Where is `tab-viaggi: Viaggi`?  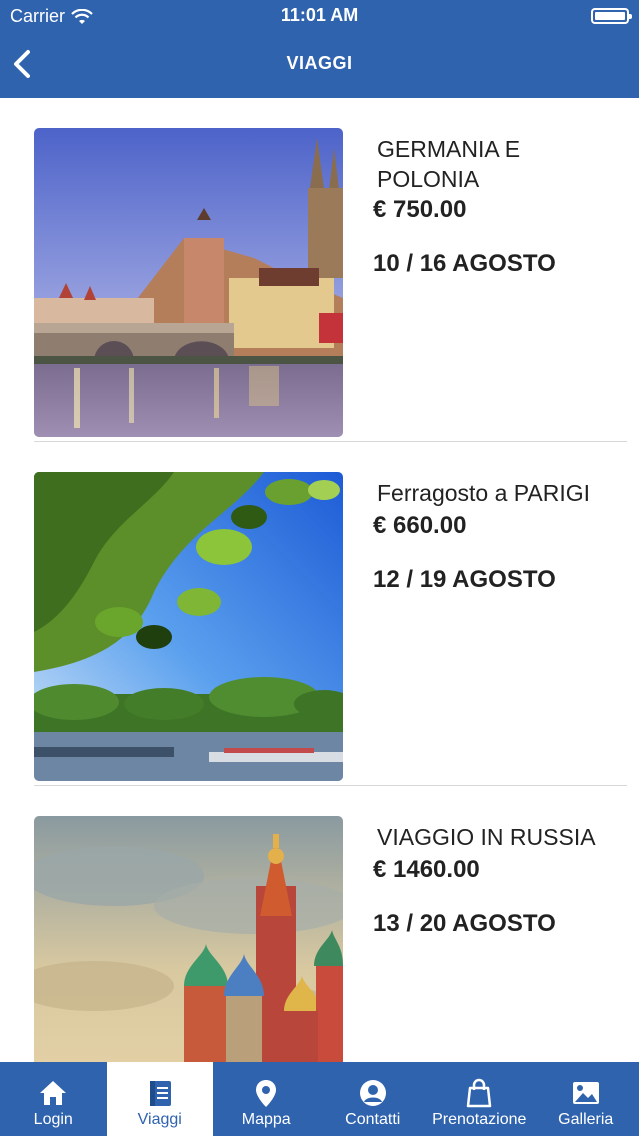 tab-viaggi: Viaggi is located at coordinates (159, 1099).